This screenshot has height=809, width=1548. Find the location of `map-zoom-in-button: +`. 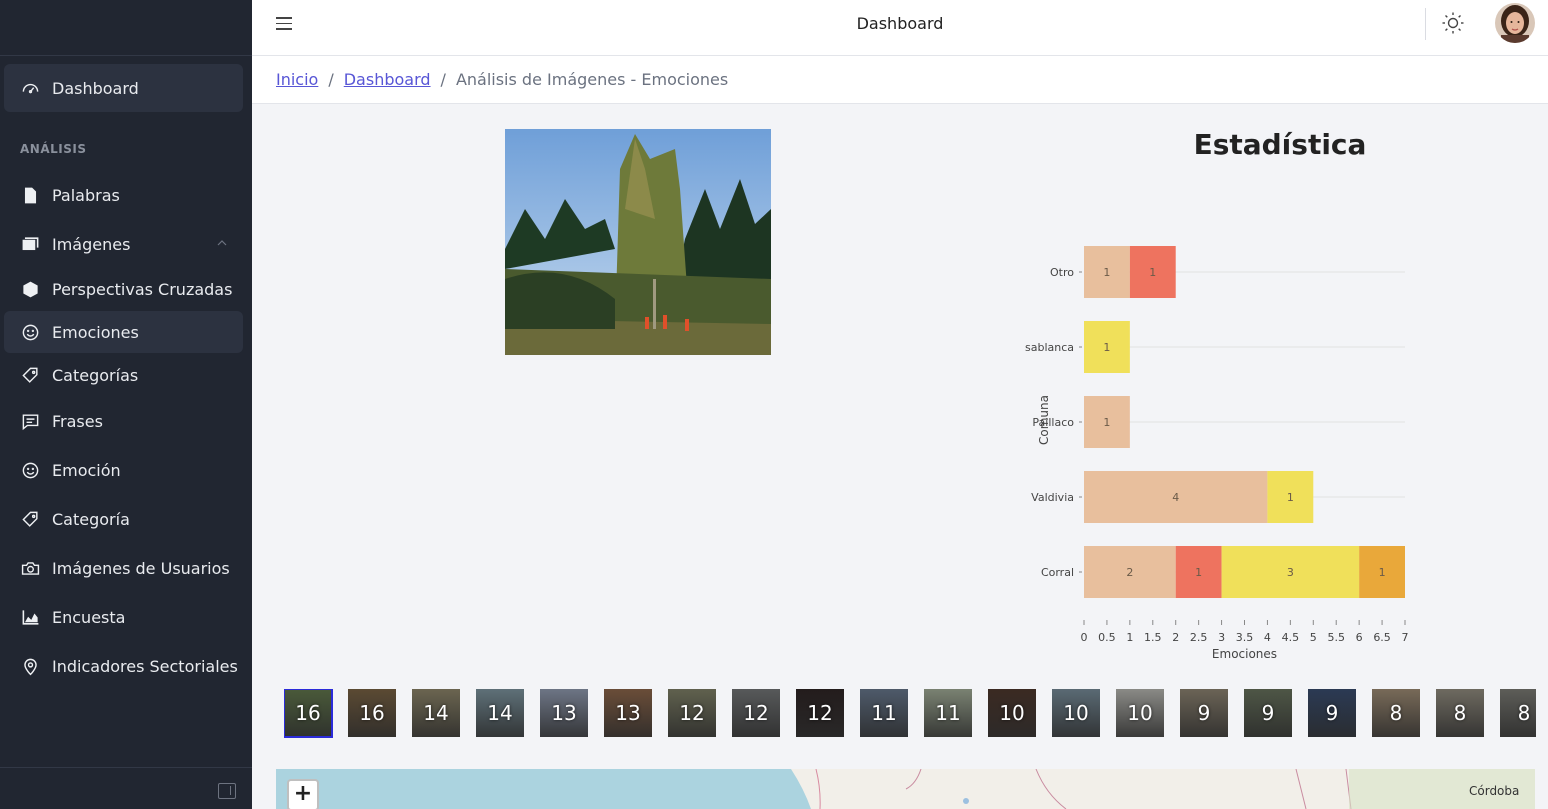

map-zoom-in-button: + is located at coordinates (303, 794).